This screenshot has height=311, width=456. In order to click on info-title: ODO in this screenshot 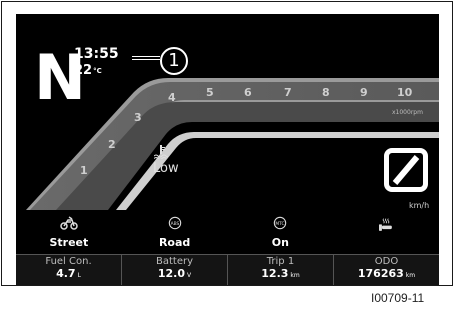, I will do `click(386, 261)`.